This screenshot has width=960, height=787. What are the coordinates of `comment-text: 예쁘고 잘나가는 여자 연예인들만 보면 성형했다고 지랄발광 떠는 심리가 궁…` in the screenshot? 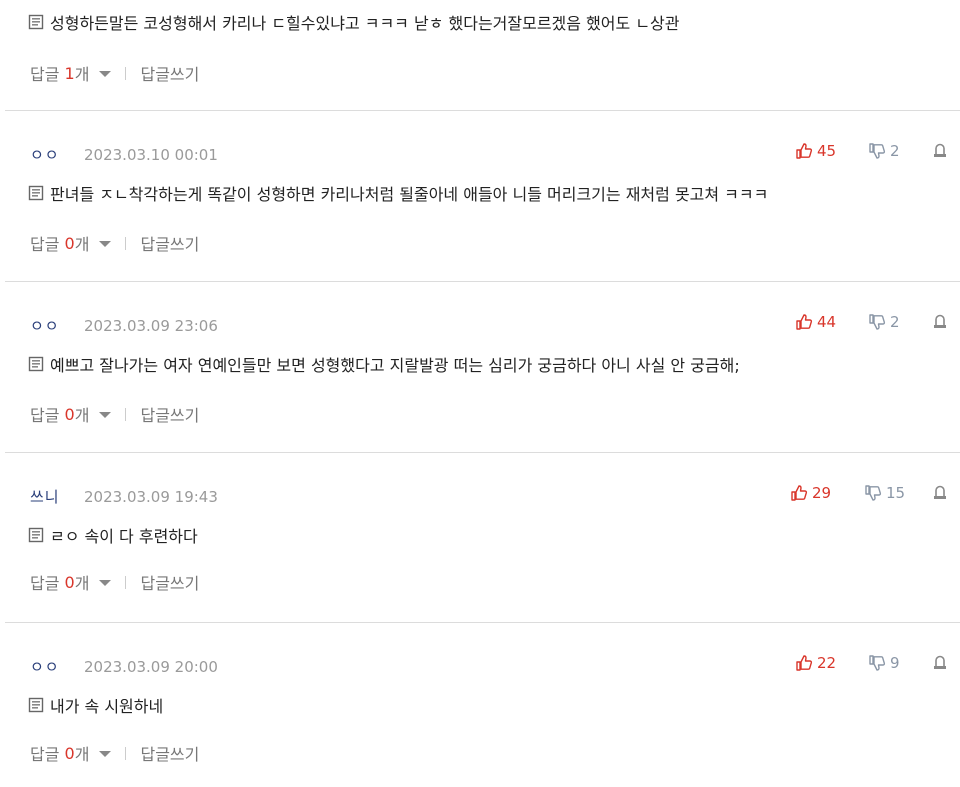 It's located at (395, 365).